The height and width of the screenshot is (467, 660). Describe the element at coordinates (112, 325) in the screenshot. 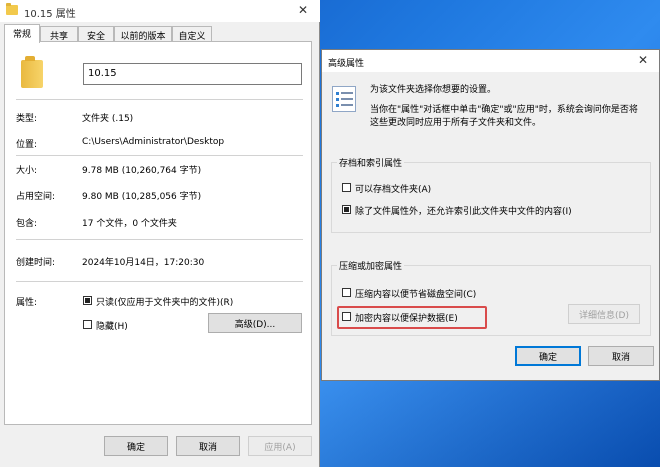

I see `hidden-label: 隐藏(H)` at that location.